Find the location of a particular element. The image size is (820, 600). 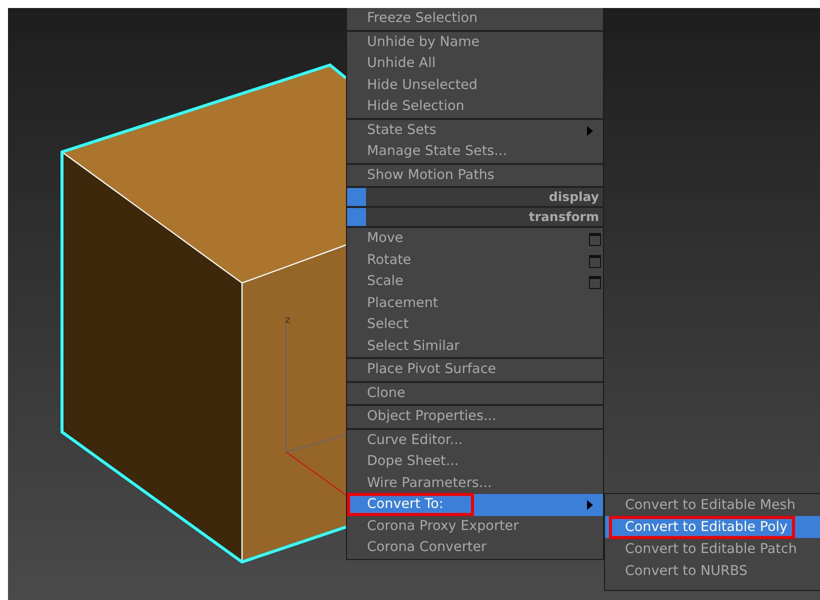

menu-item: Convert to NURBS is located at coordinates (712, 571).